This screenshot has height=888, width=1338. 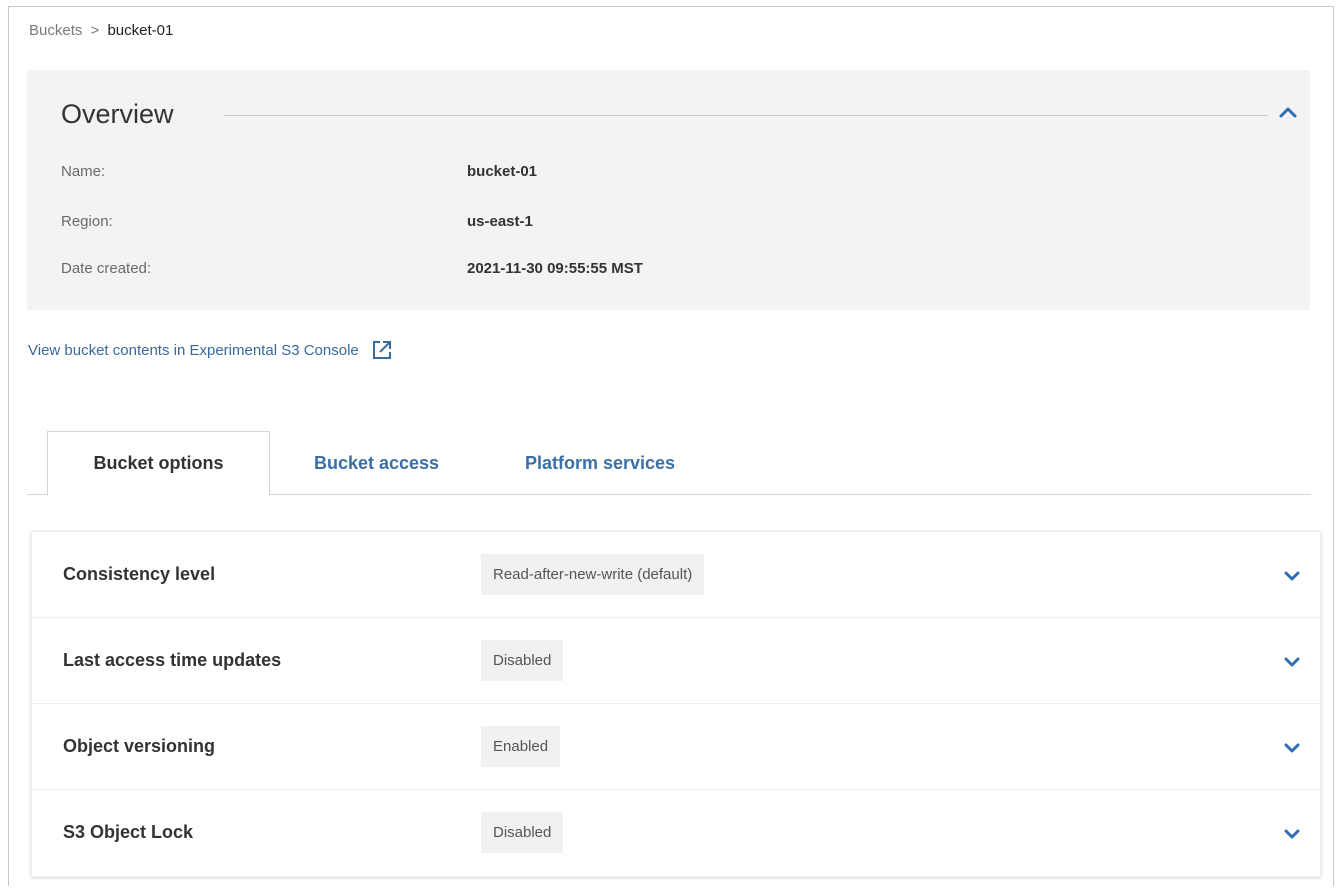 I want to click on overview-value: bucket-01, so click(x=502, y=171).